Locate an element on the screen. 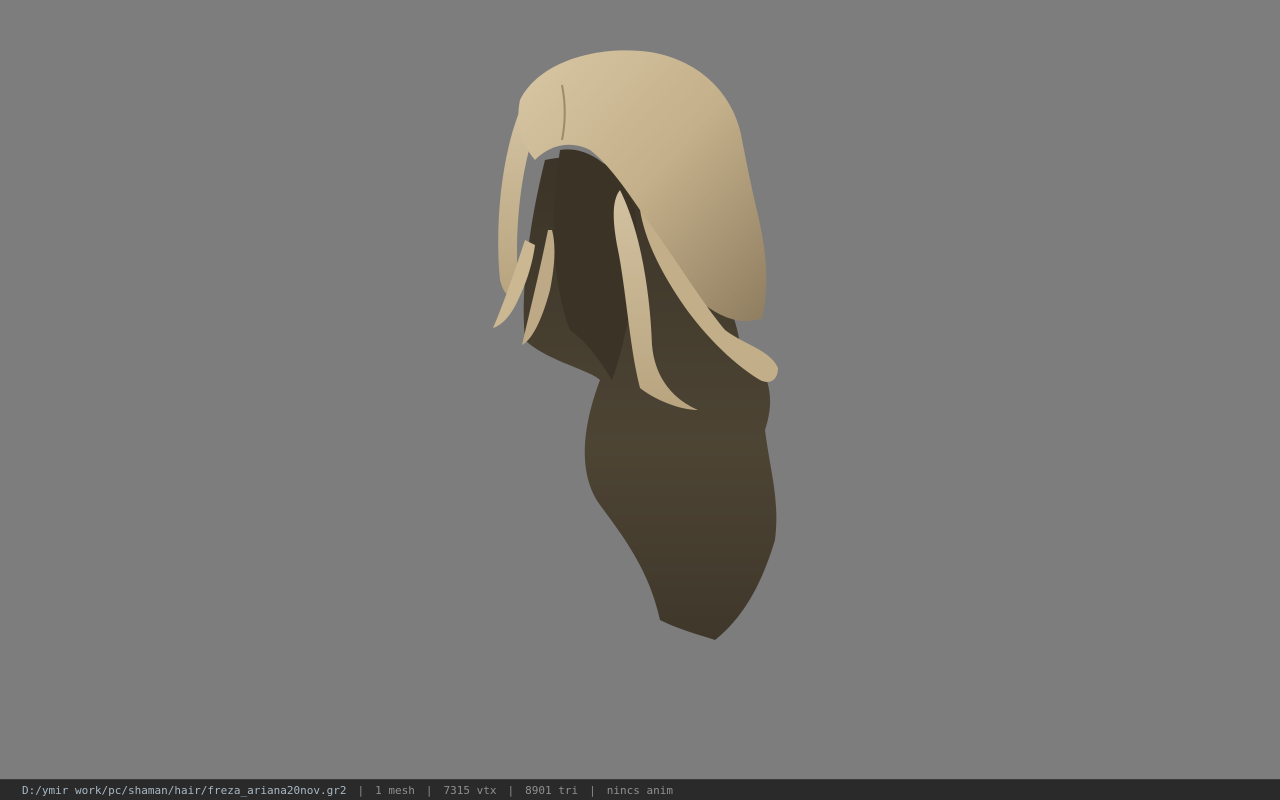 This screenshot has width=1280, height=800. anim-status-label: nincs anim is located at coordinates (639, 790).